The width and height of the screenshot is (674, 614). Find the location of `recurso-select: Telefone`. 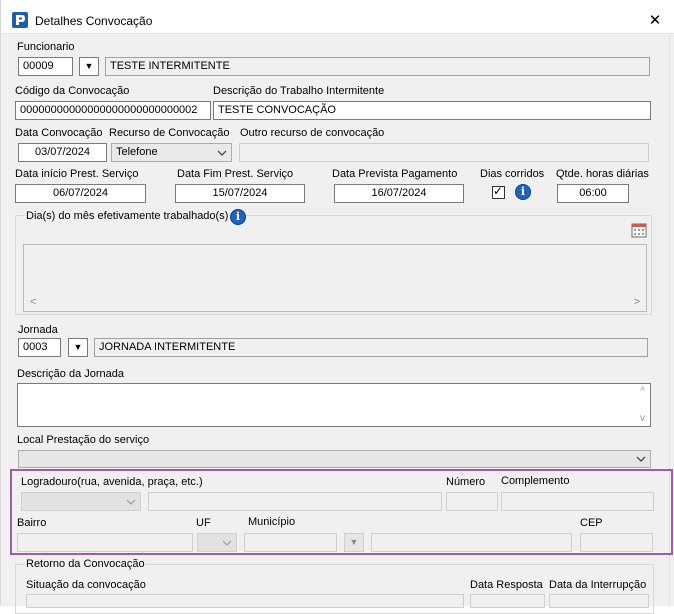

recurso-select: Telefone is located at coordinates (171, 152).